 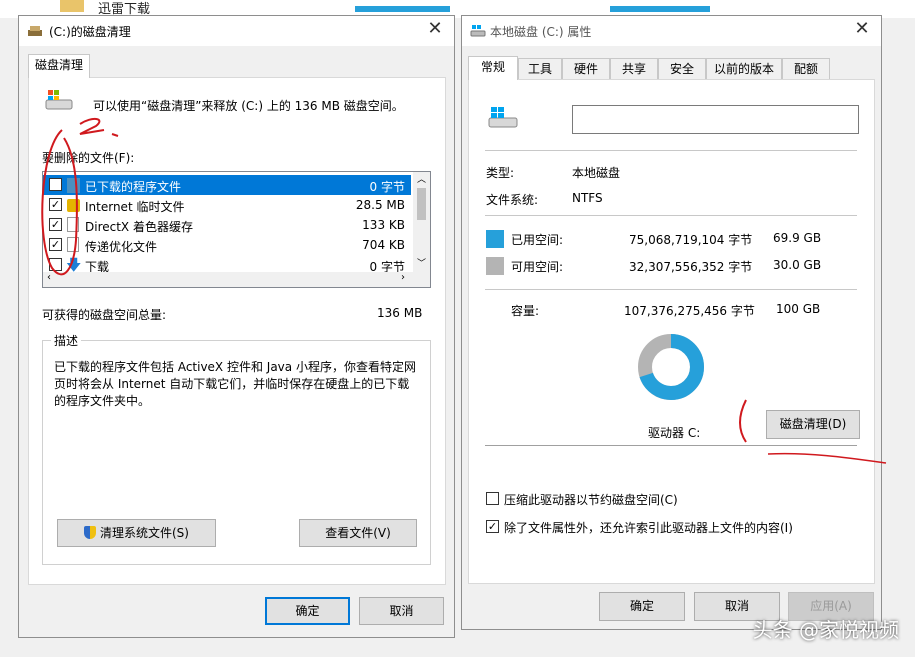 What do you see at coordinates (227, 205) in the screenshot?
I see `list-item: ✓ Internet 临时文件 28.5 MB` at bounding box center [227, 205].